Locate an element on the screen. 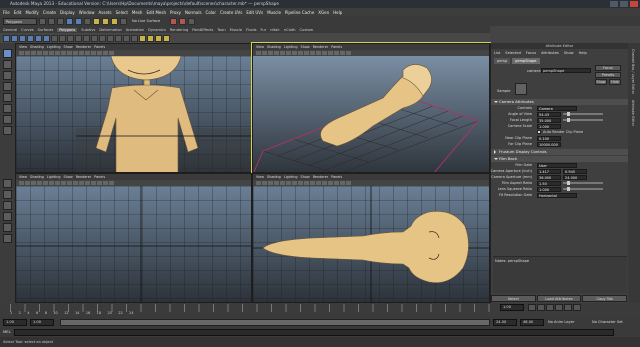 This screenshot has width=640, height=347. four-view-layout-icon is located at coordinates (7, 194).